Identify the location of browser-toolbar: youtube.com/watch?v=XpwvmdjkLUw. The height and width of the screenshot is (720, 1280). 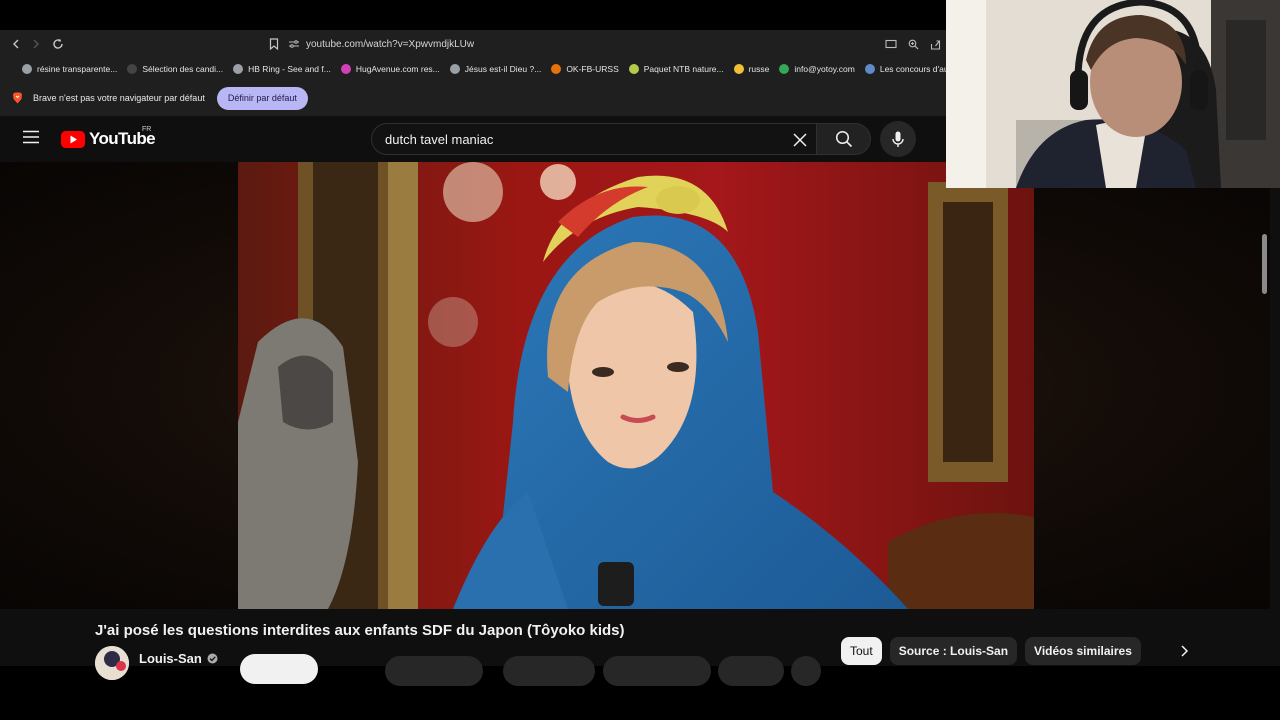
(473, 44).